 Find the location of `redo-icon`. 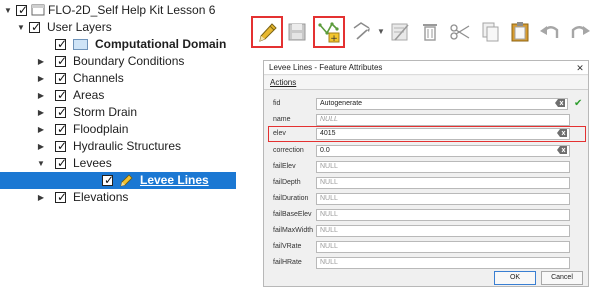

redo-icon is located at coordinates (580, 32).